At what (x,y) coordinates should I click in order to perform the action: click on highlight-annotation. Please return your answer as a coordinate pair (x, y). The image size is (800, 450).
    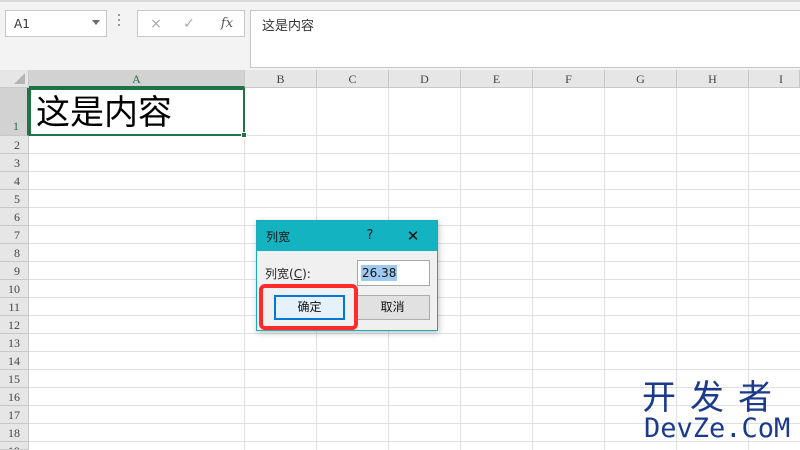
    Looking at the image, I should click on (308, 307).